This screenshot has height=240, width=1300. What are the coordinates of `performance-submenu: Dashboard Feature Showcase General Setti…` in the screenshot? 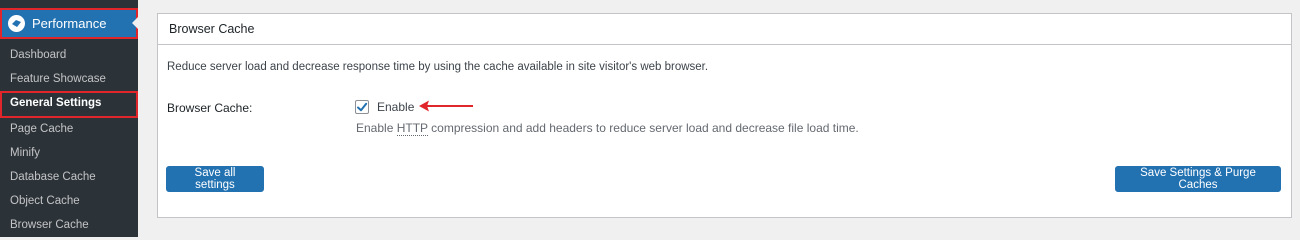 It's located at (69, 138).